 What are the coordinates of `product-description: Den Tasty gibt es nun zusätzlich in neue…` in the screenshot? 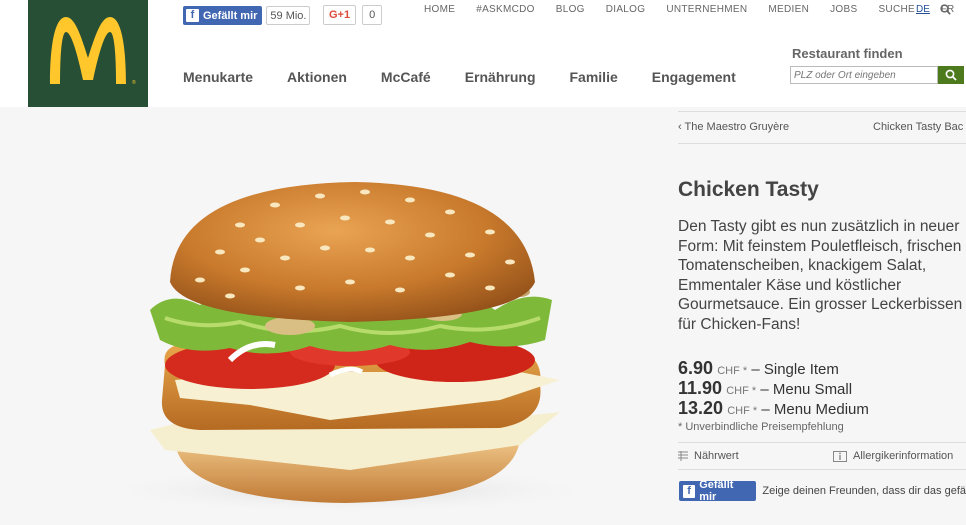 It's located at (820, 275).